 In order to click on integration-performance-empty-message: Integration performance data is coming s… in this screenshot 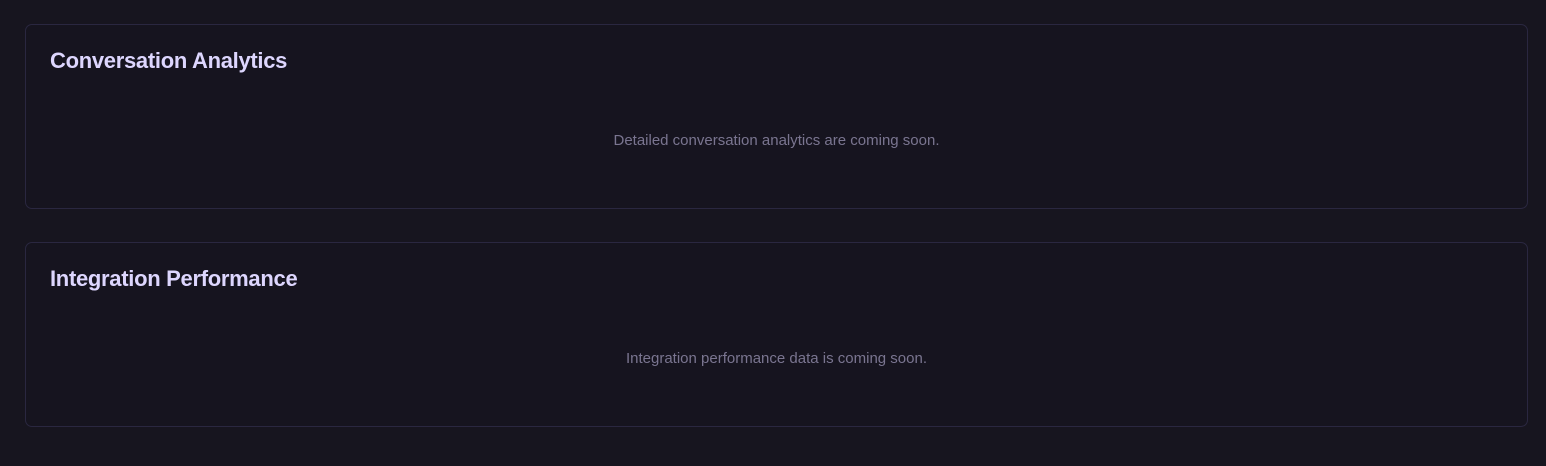, I will do `click(776, 358)`.